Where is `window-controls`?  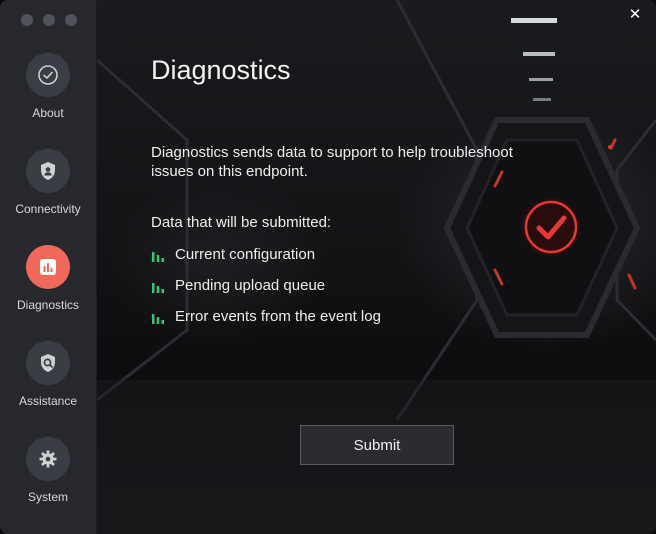
window-controls is located at coordinates (49, 20).